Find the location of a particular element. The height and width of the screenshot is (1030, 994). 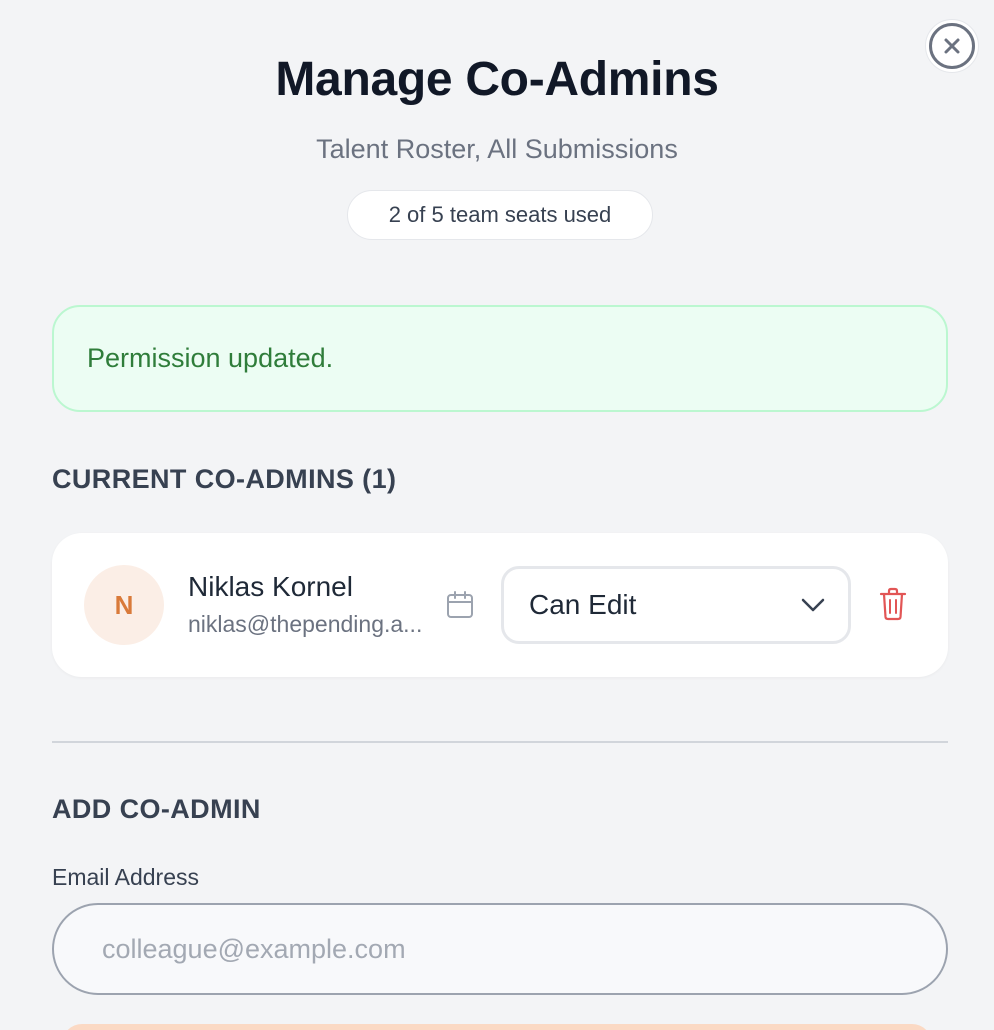

permission-value: Can Edit is located at coordinates (583, 604).